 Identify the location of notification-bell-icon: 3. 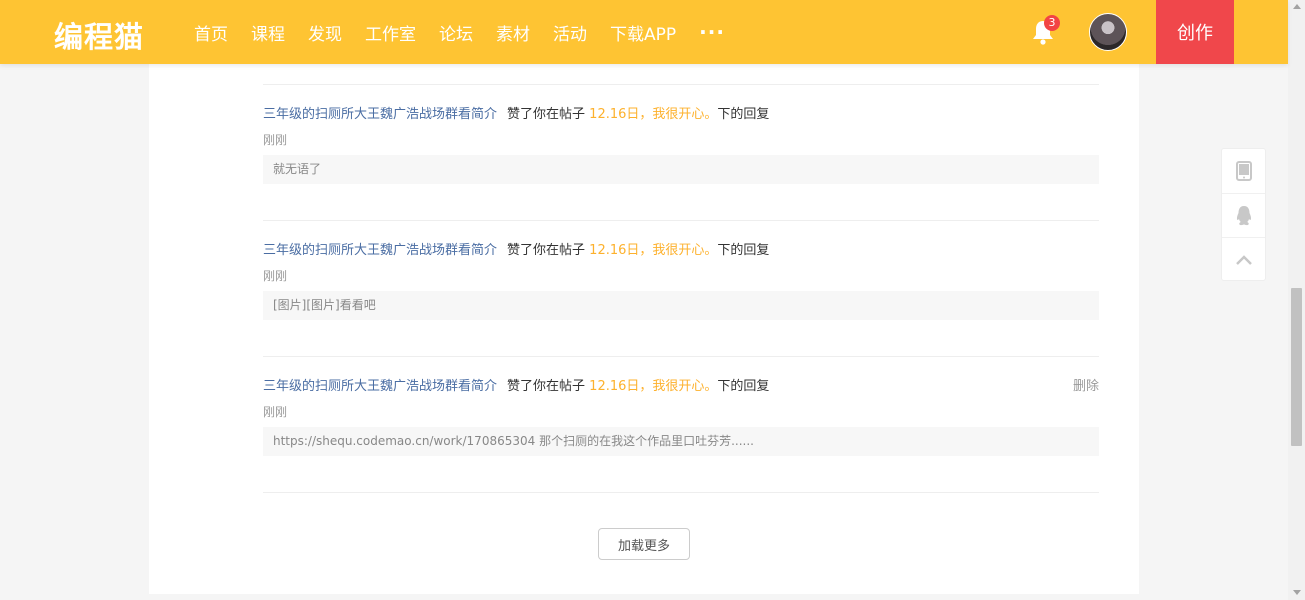
(1045, 30).